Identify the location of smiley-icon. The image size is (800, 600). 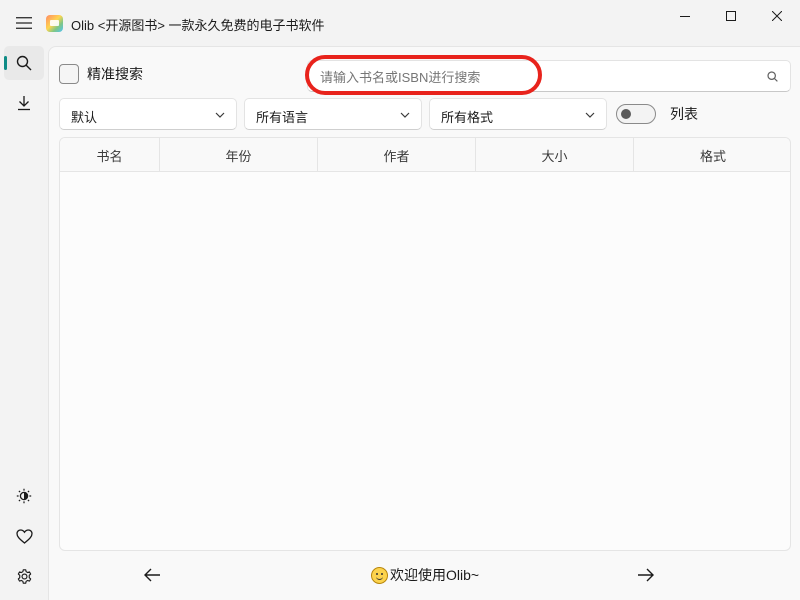
(379, 575).